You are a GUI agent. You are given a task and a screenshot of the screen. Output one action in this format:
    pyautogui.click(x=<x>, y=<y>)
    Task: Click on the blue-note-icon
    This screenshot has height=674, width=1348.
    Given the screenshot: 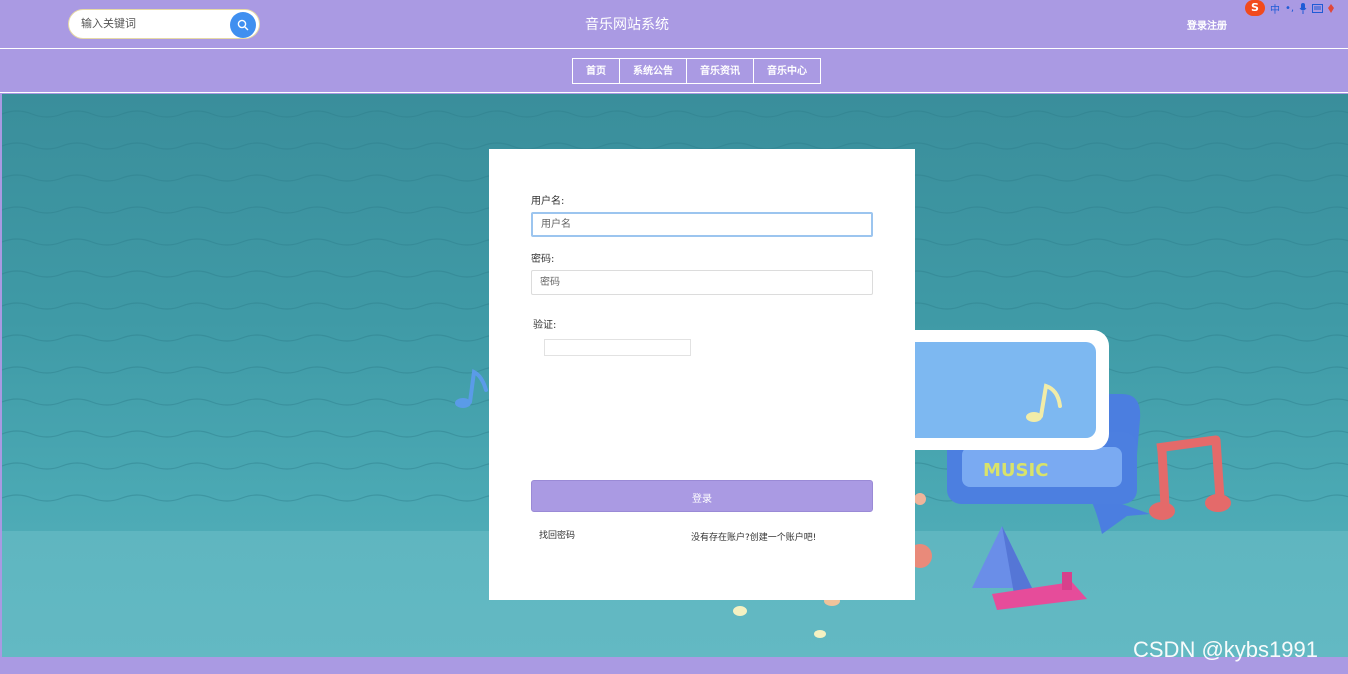 What is the action you would take?
    pyautogui.click(x=471, y=388)
    